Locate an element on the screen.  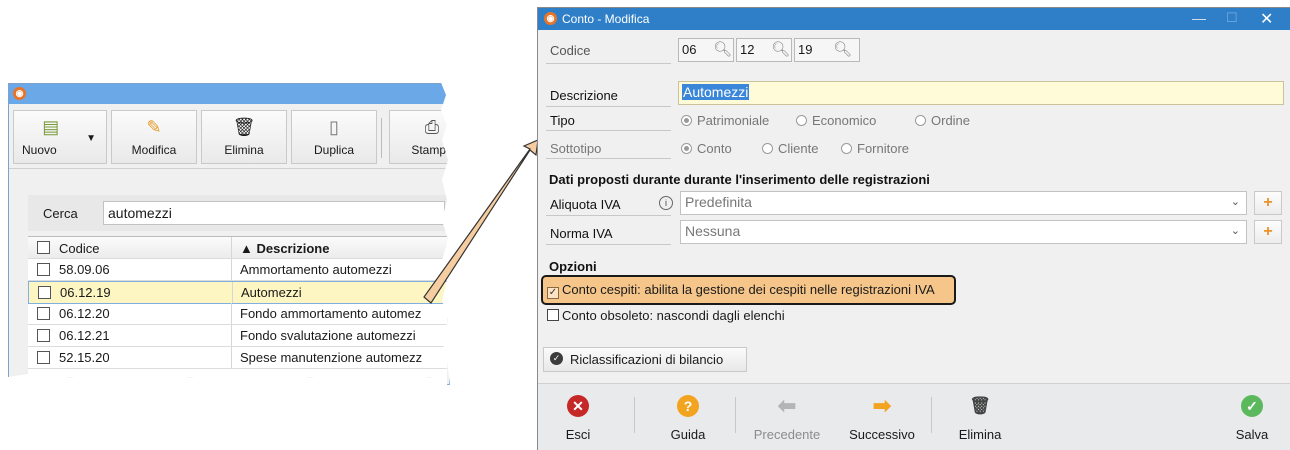
descrizione-label: Descrizione is located at coordinates (584, 95).